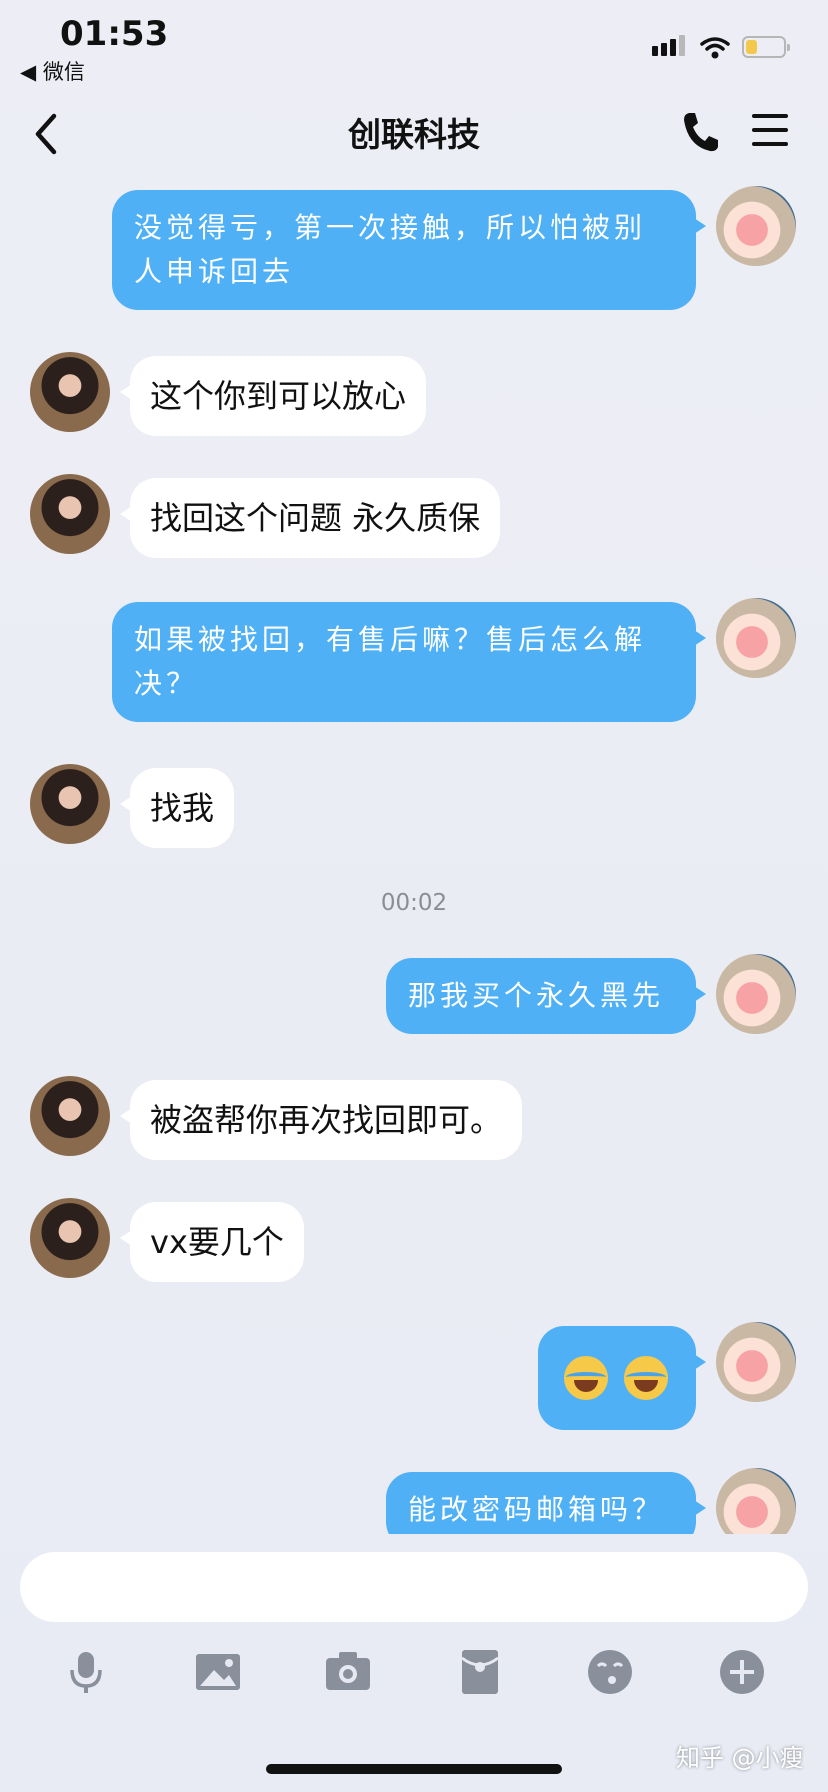 The image size is (828, 1792). Describe the element at coordinates (480, 1672) in the screenshot. I see `red-packet-icon` at that location.